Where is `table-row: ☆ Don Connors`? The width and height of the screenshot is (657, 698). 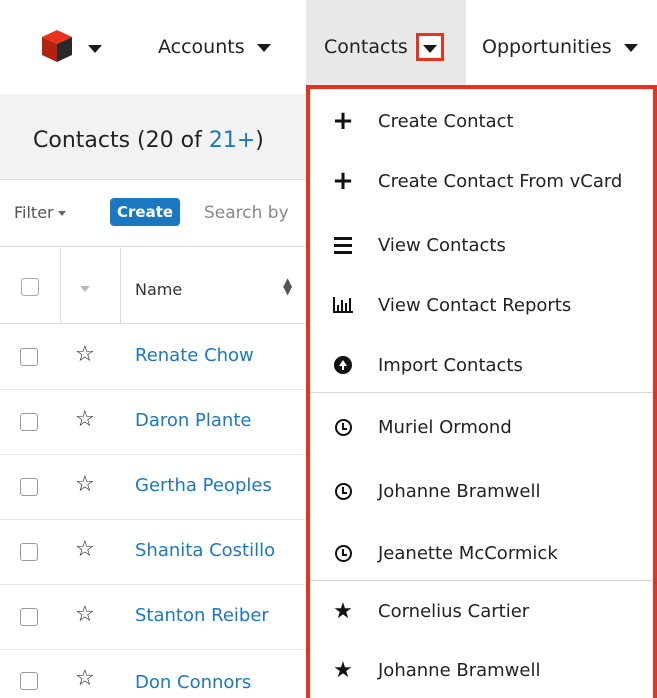
table-row: ☆ Don Connors is located at coordinates (155, 674).